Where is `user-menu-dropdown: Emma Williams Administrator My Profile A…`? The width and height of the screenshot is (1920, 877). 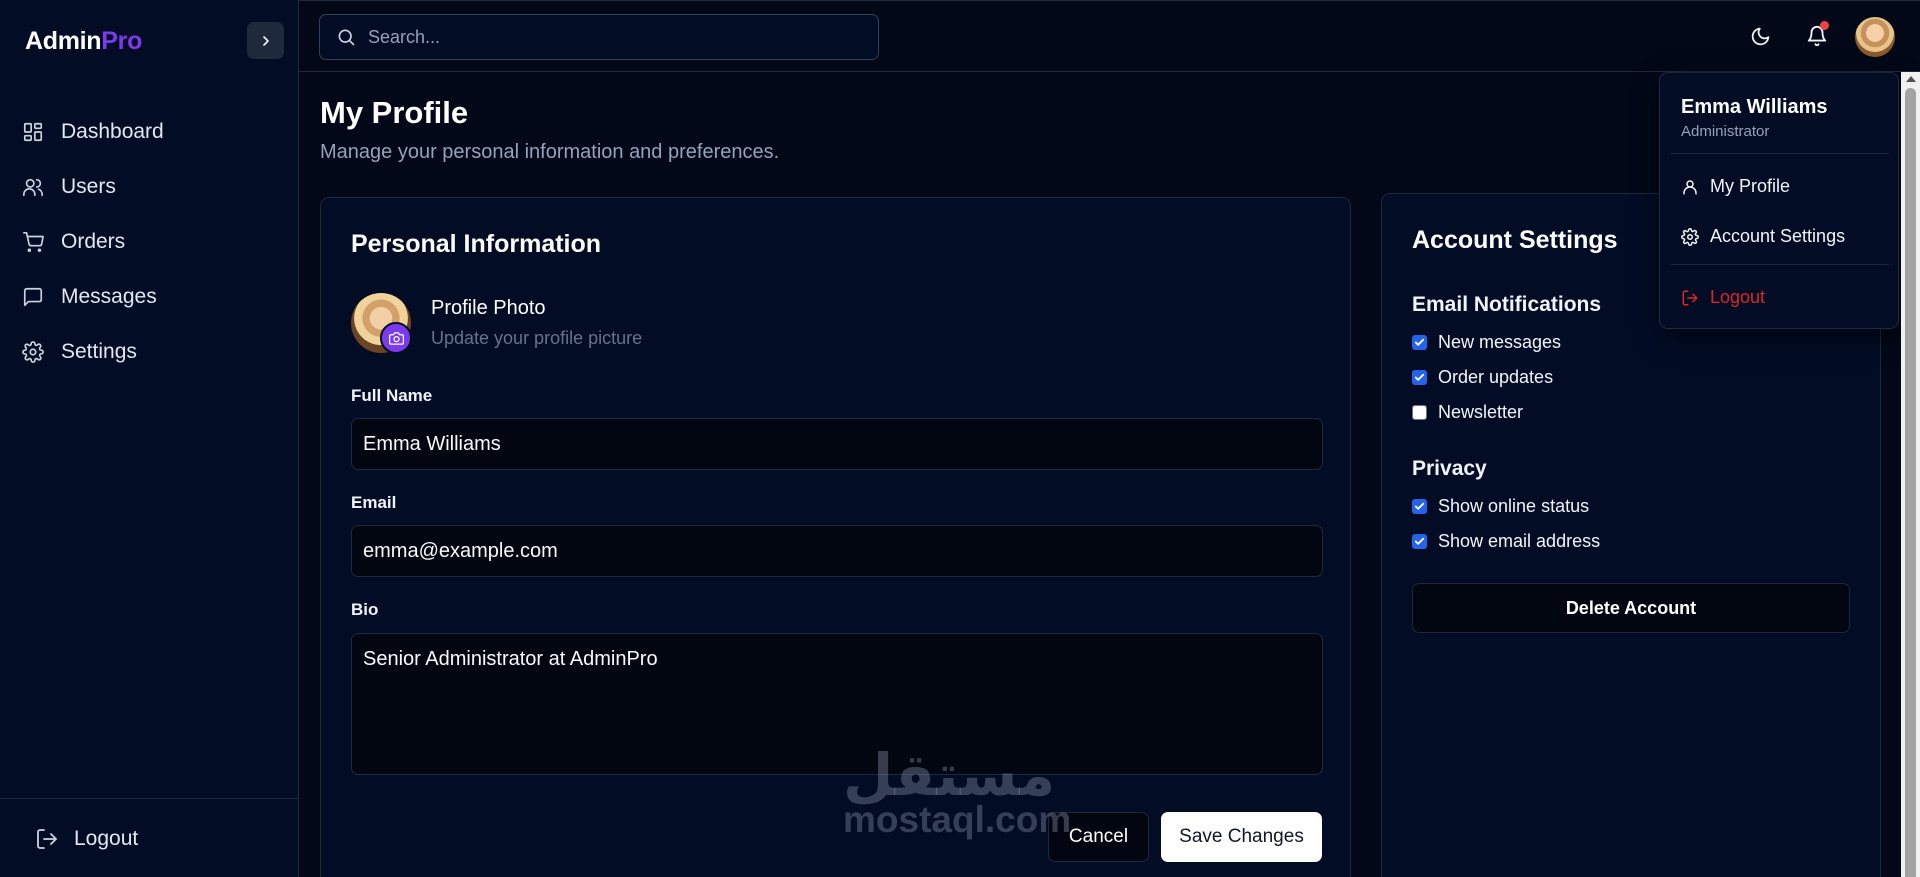
user-menu-dropdown: Emma Williams Administrator My Profile A… is located at coordinates (1779, 200).